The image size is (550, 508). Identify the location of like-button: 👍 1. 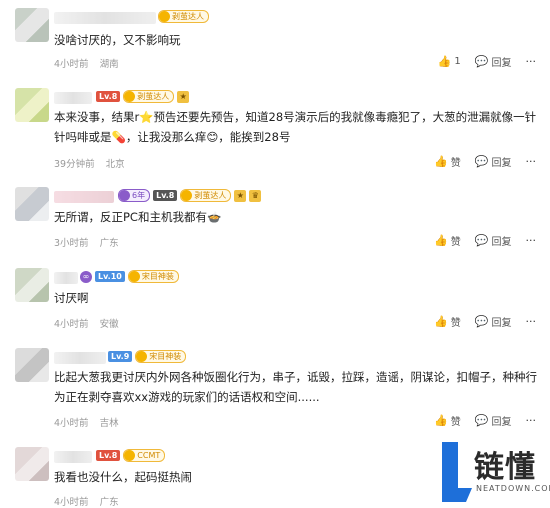
(449, 61).